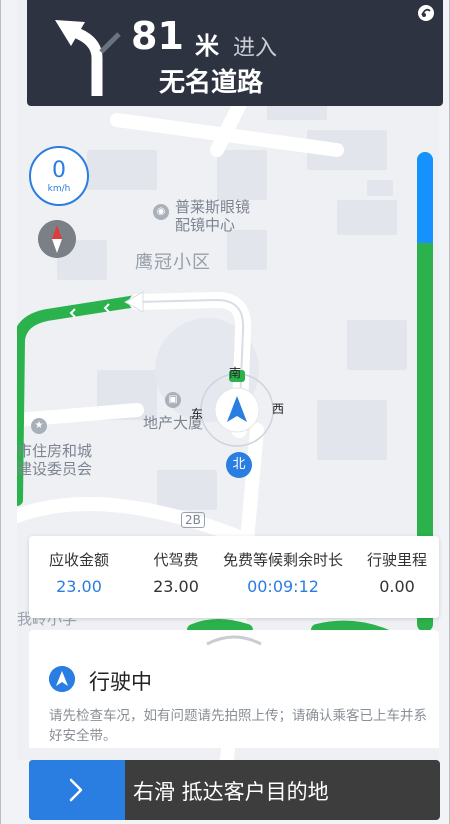  I want to click on compass-label-n: 南, so click(235, 373).